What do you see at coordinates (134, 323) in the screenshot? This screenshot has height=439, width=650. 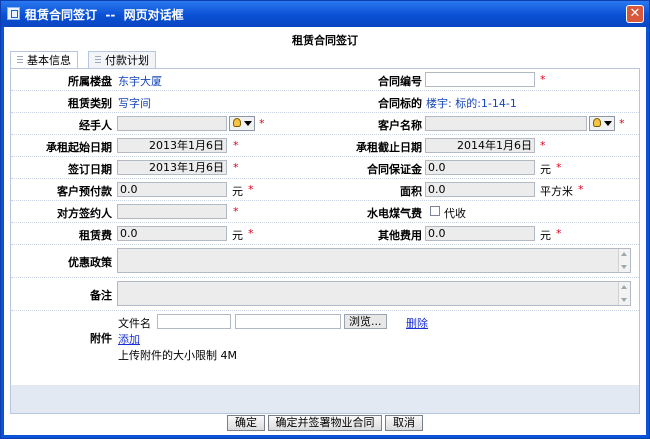 I see `filename-label: 文件名` at bounding box center [134, 323].